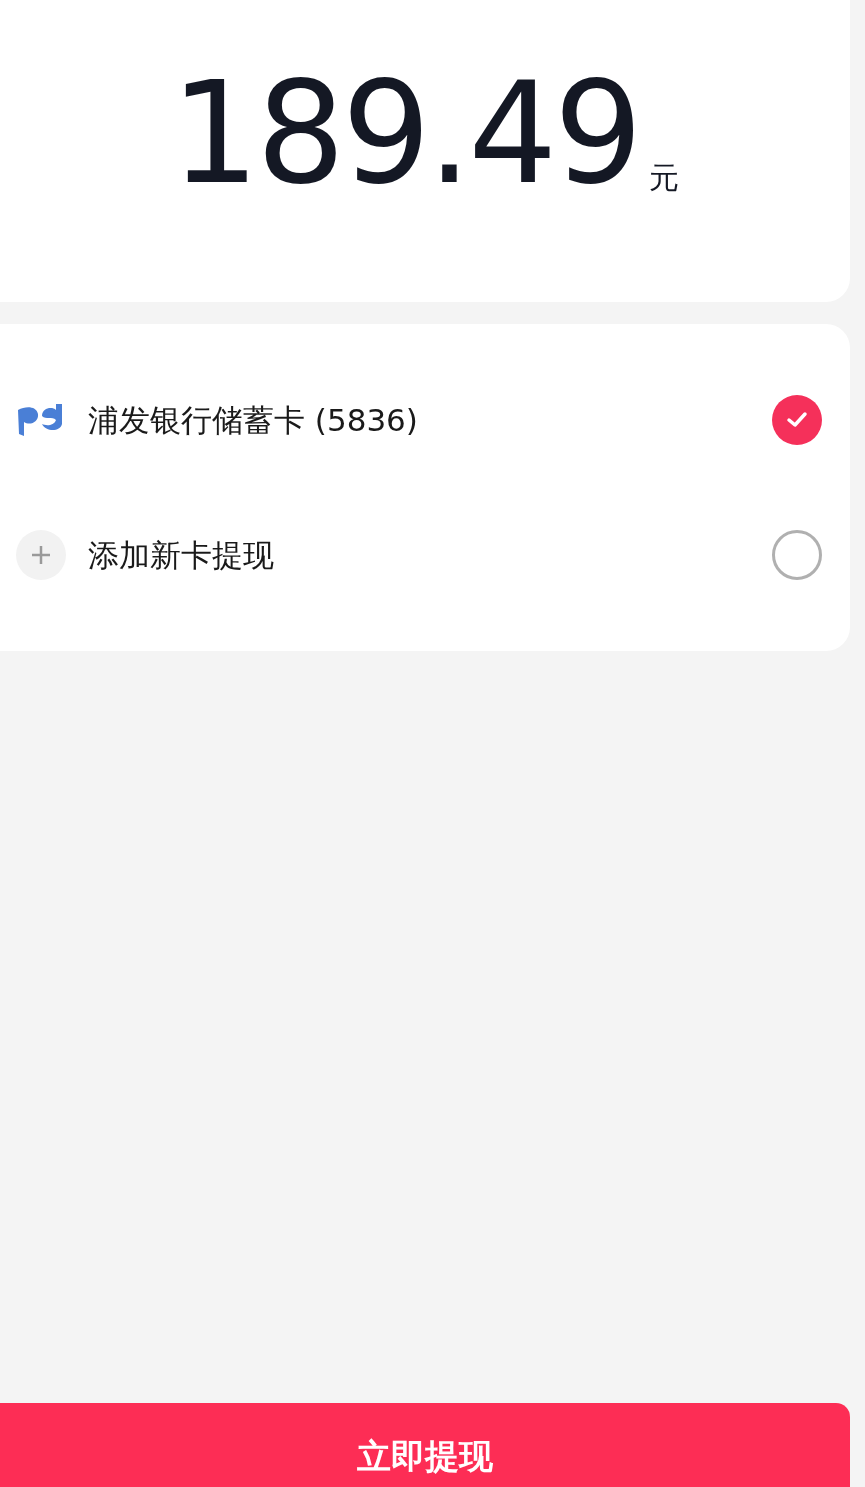  What do you see at coordinates (41, 555) in the screenshot?
I see `plus-icon` at bounding box center [41, 555].